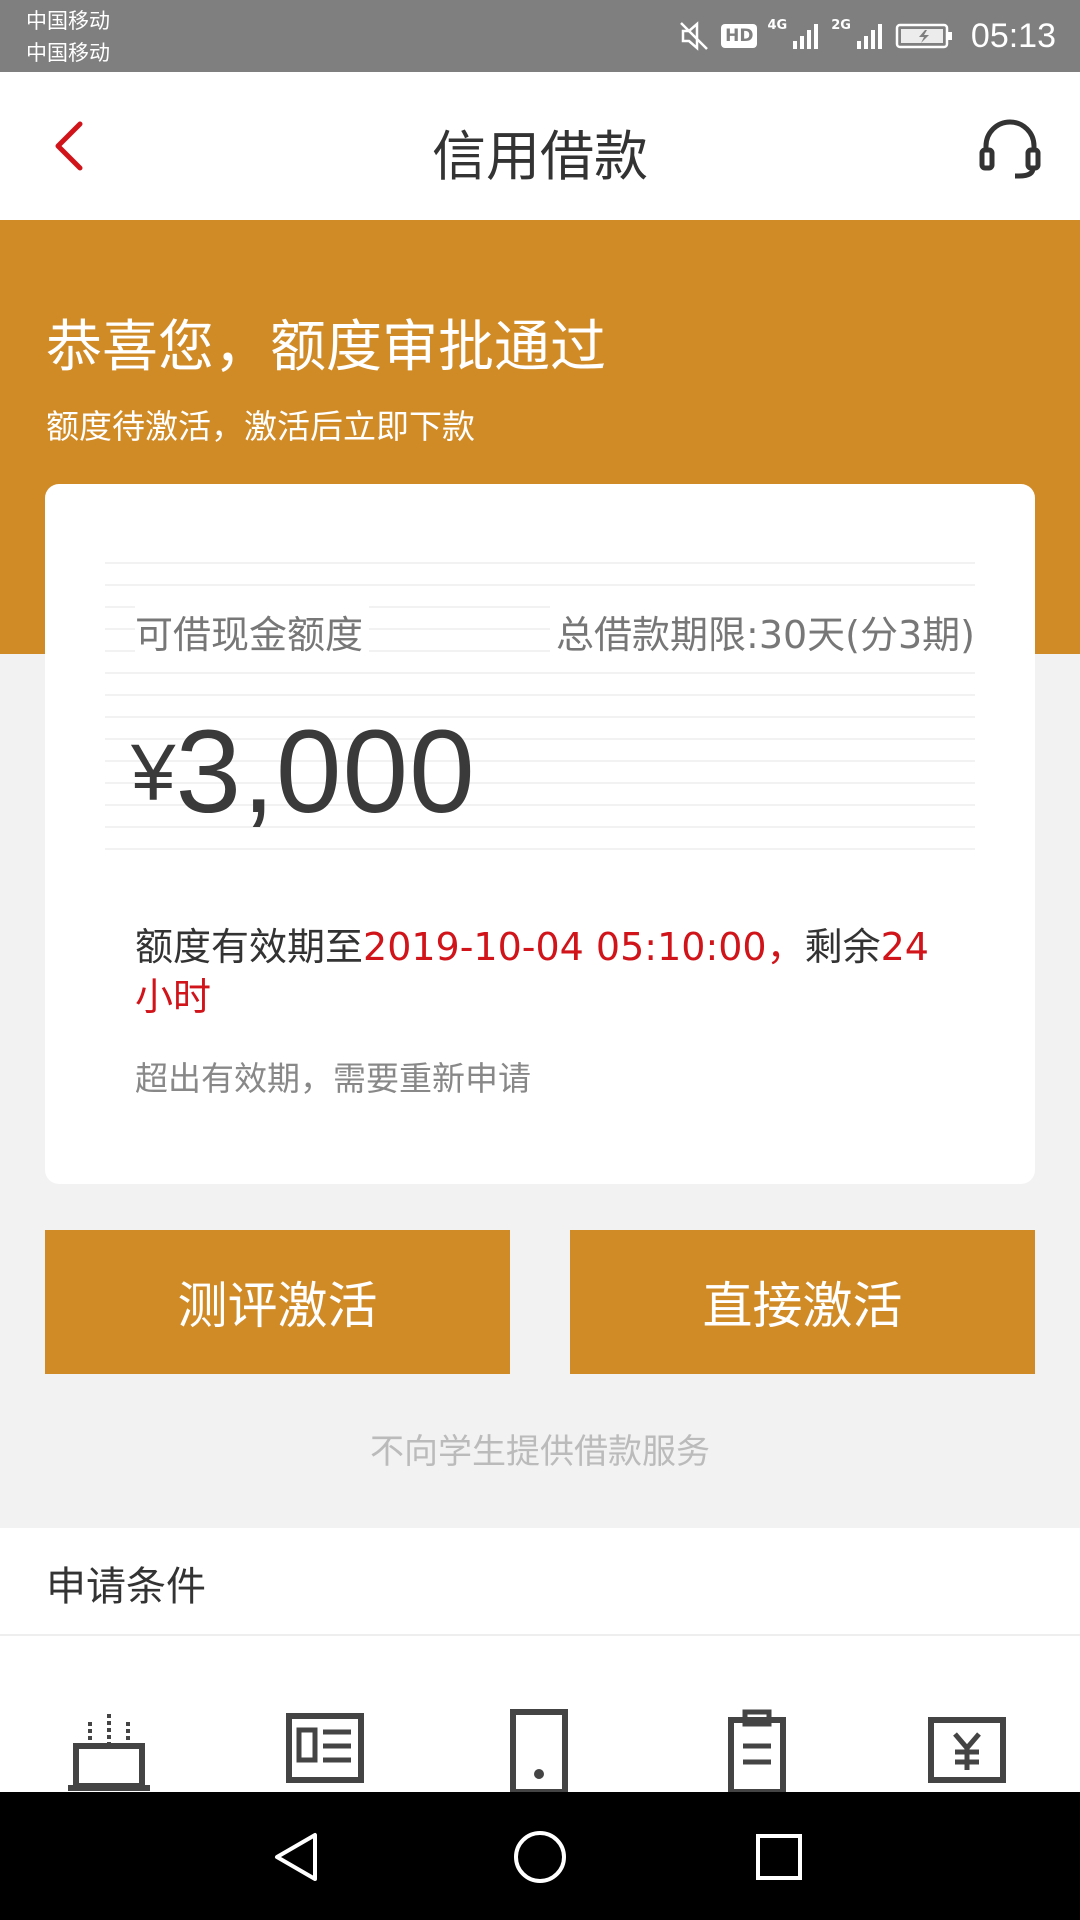  Describe the element at coordinates (762, 631) in the screenshot. I see `term-label: 总借款期限:30天(分3期)` at that location.